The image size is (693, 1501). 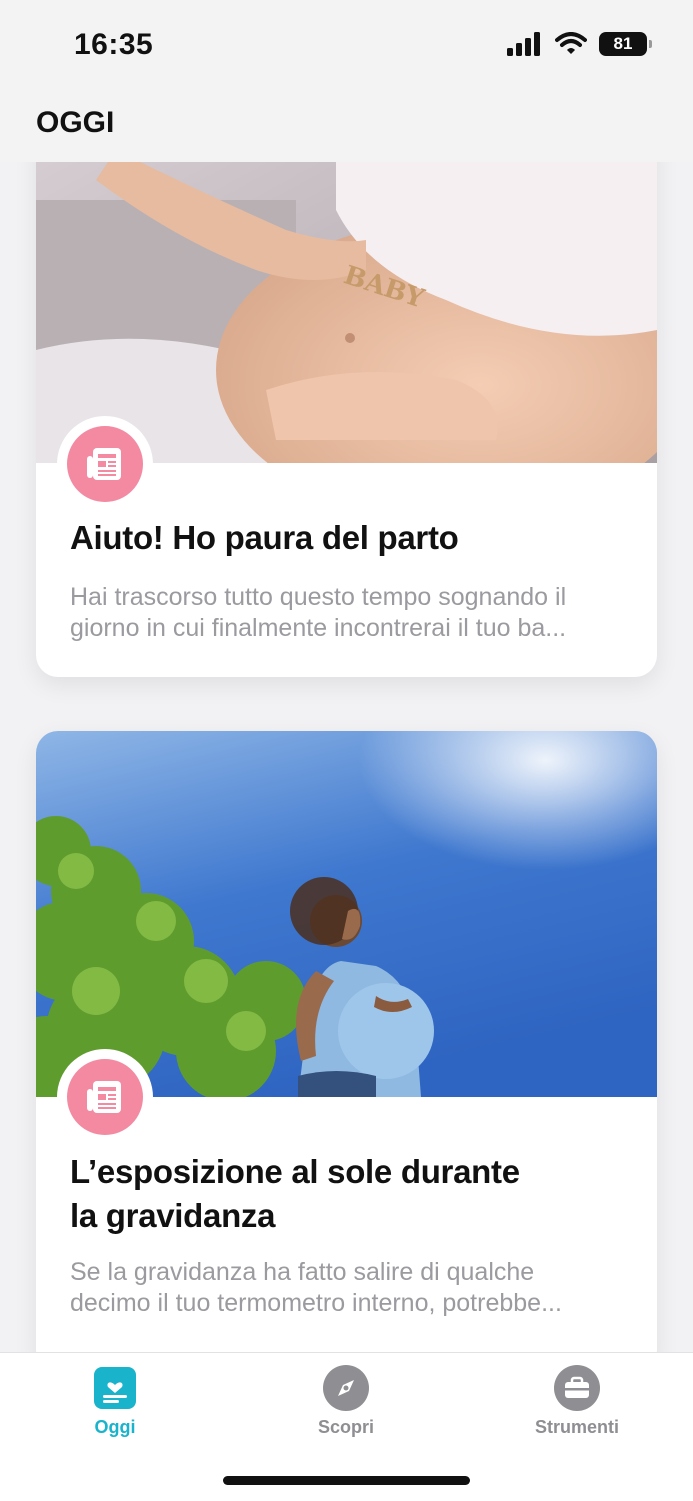 What do you see at coordinates (75, 122) in the screenshot?
I see `page-title: OGGI` at bounding box center [75, 122].